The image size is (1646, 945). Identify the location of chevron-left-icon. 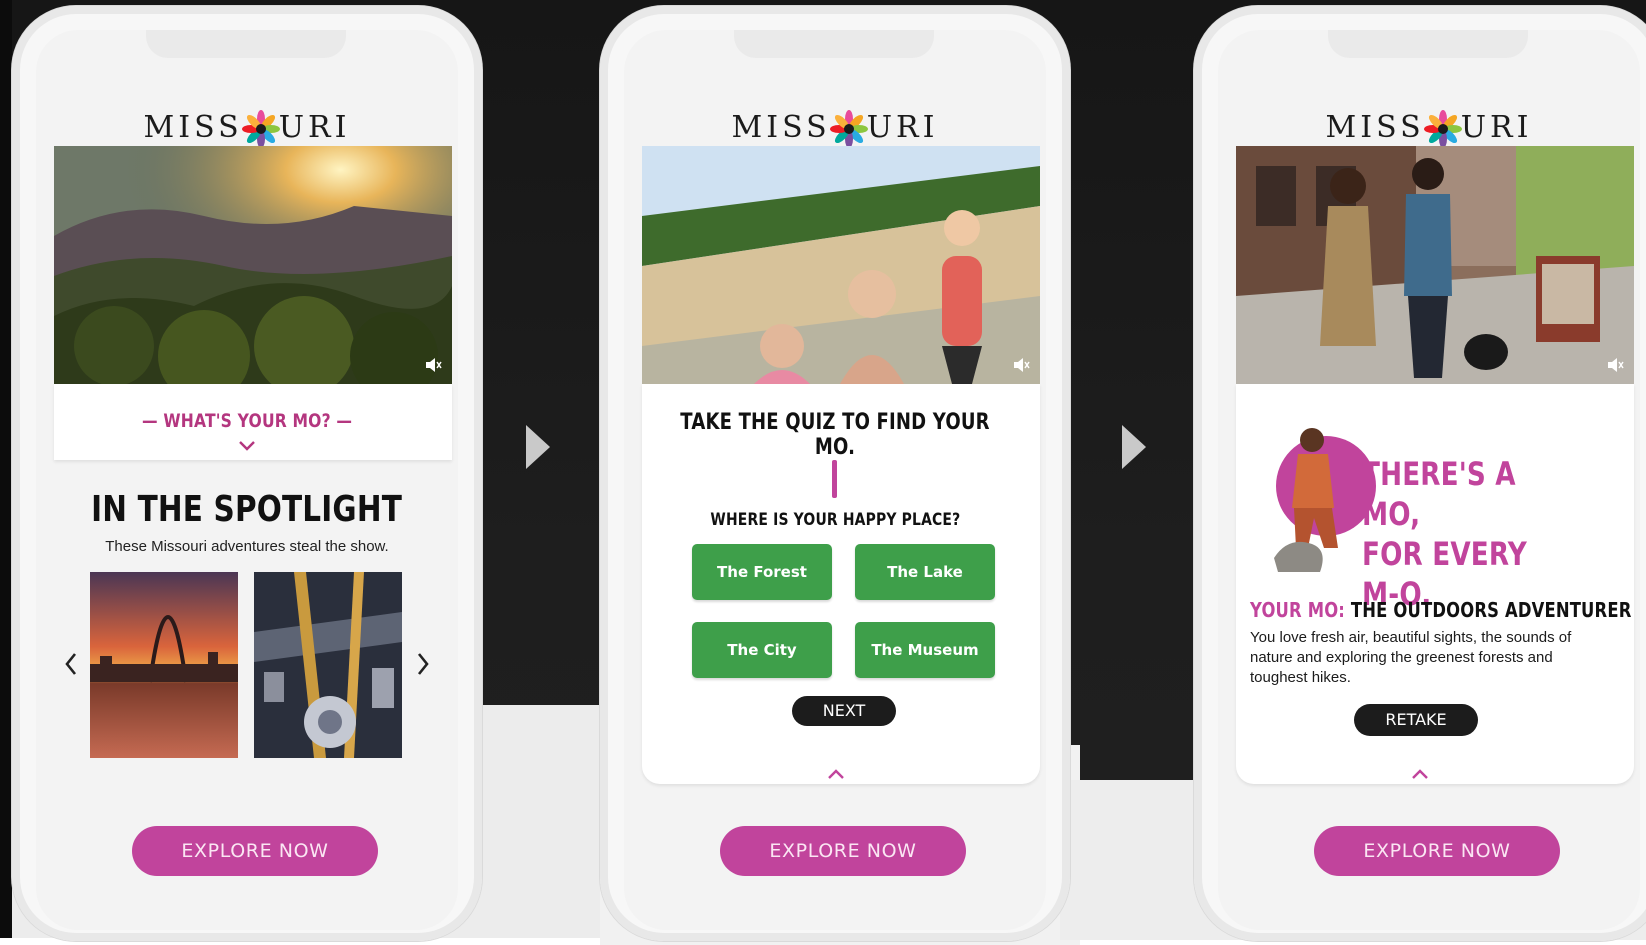
(71, 664).